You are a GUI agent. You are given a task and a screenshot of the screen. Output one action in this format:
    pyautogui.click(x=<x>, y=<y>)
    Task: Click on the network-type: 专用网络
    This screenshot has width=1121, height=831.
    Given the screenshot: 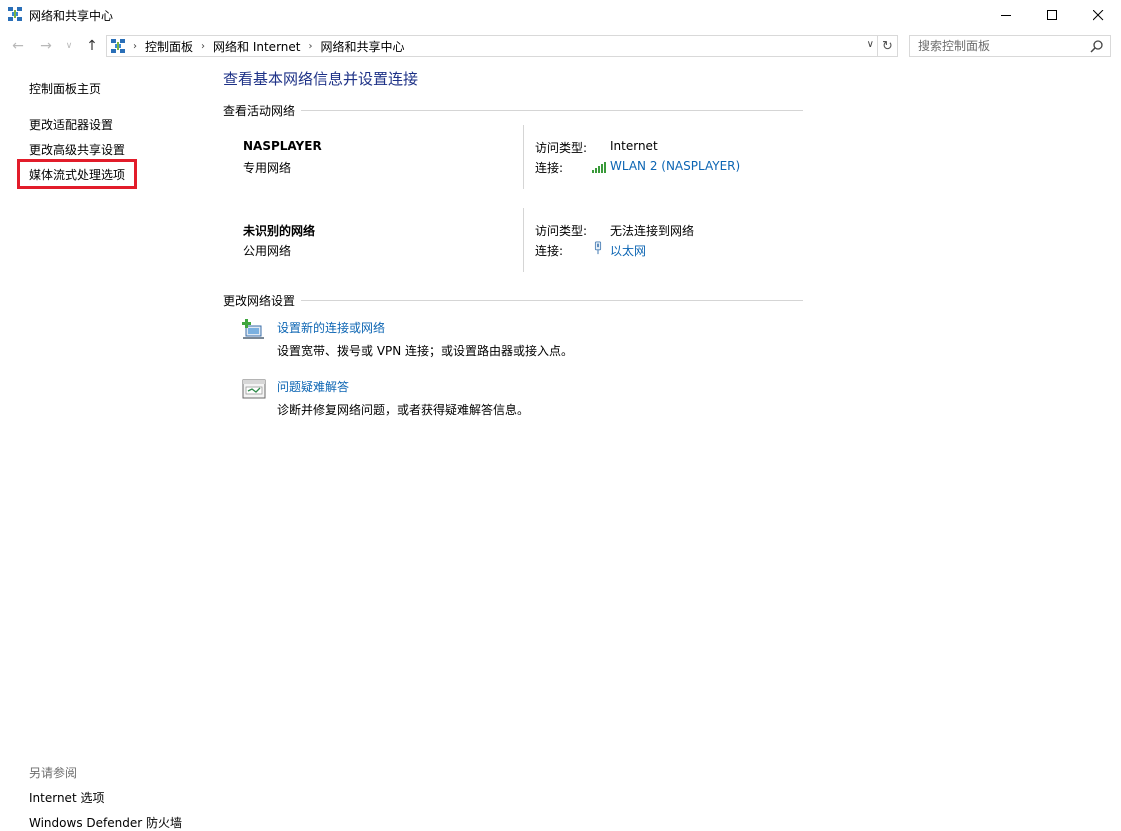 What is the action you would take?
    pyautogui.click(x=267, y=168)
    